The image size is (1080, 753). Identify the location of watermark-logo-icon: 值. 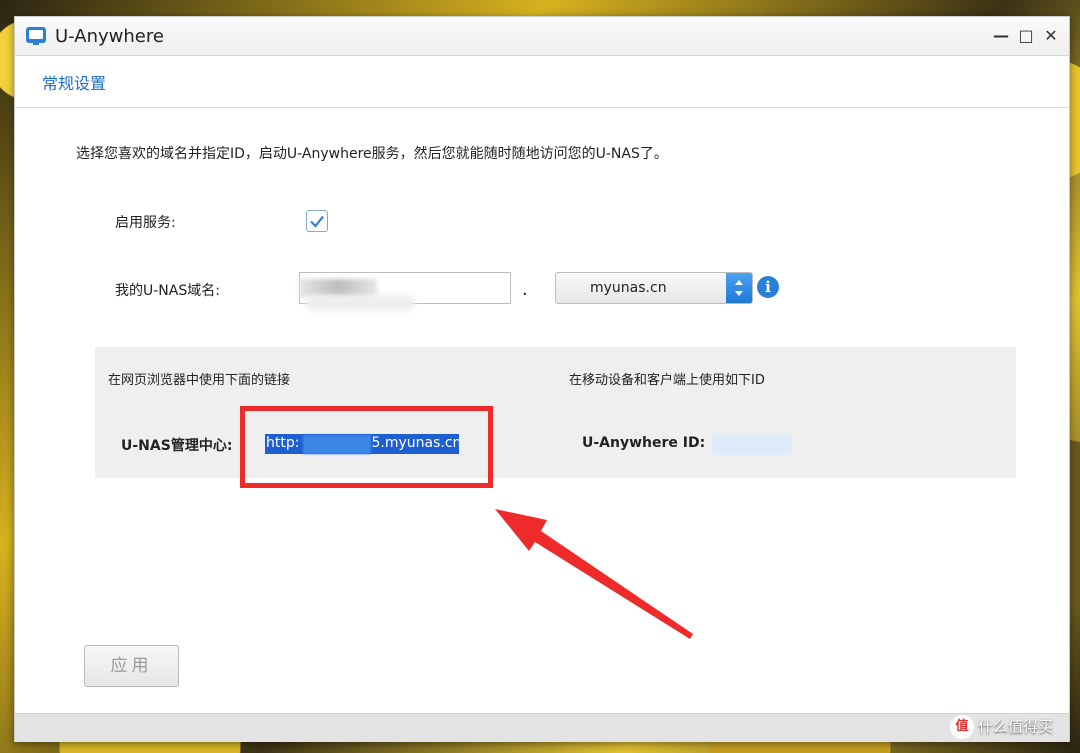
(962, 727).